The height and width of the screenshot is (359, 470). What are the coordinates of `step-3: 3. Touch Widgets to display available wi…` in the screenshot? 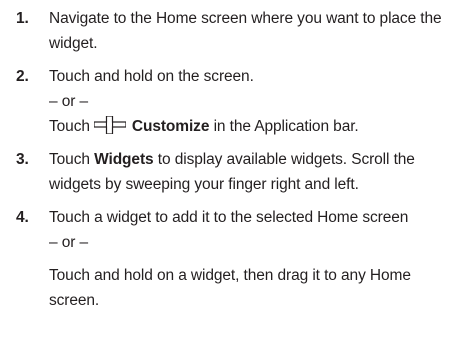 It's located at (235, 172).